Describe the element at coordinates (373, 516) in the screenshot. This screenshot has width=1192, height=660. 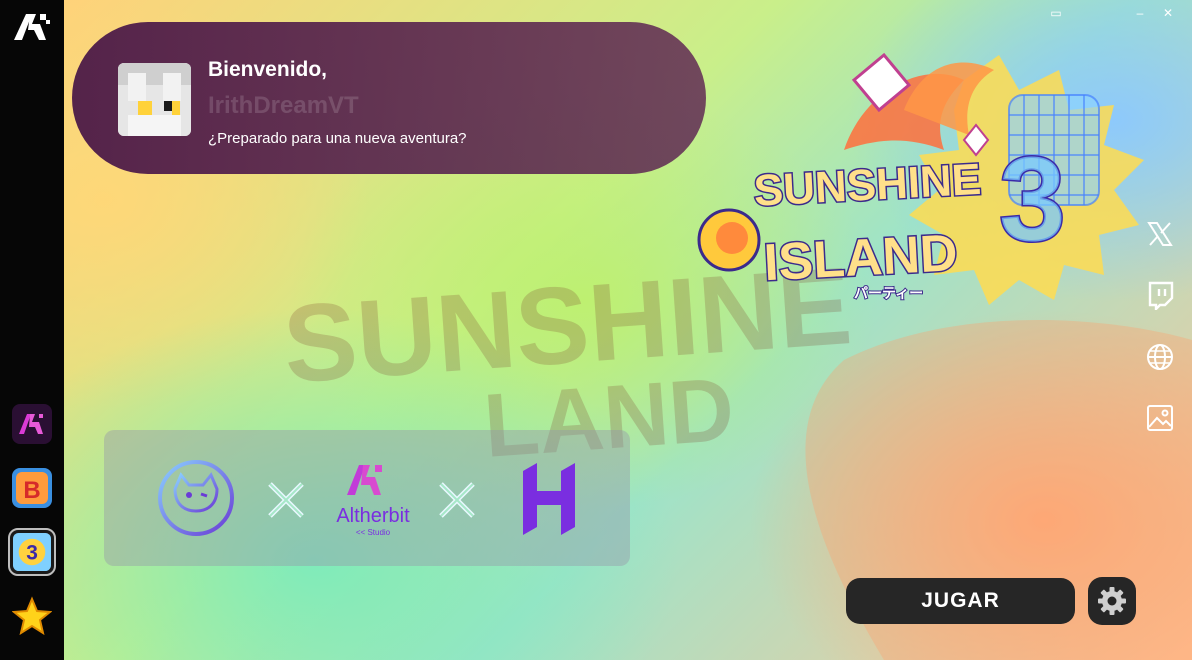
I see `altherbit-name: Altherbit` at that location.